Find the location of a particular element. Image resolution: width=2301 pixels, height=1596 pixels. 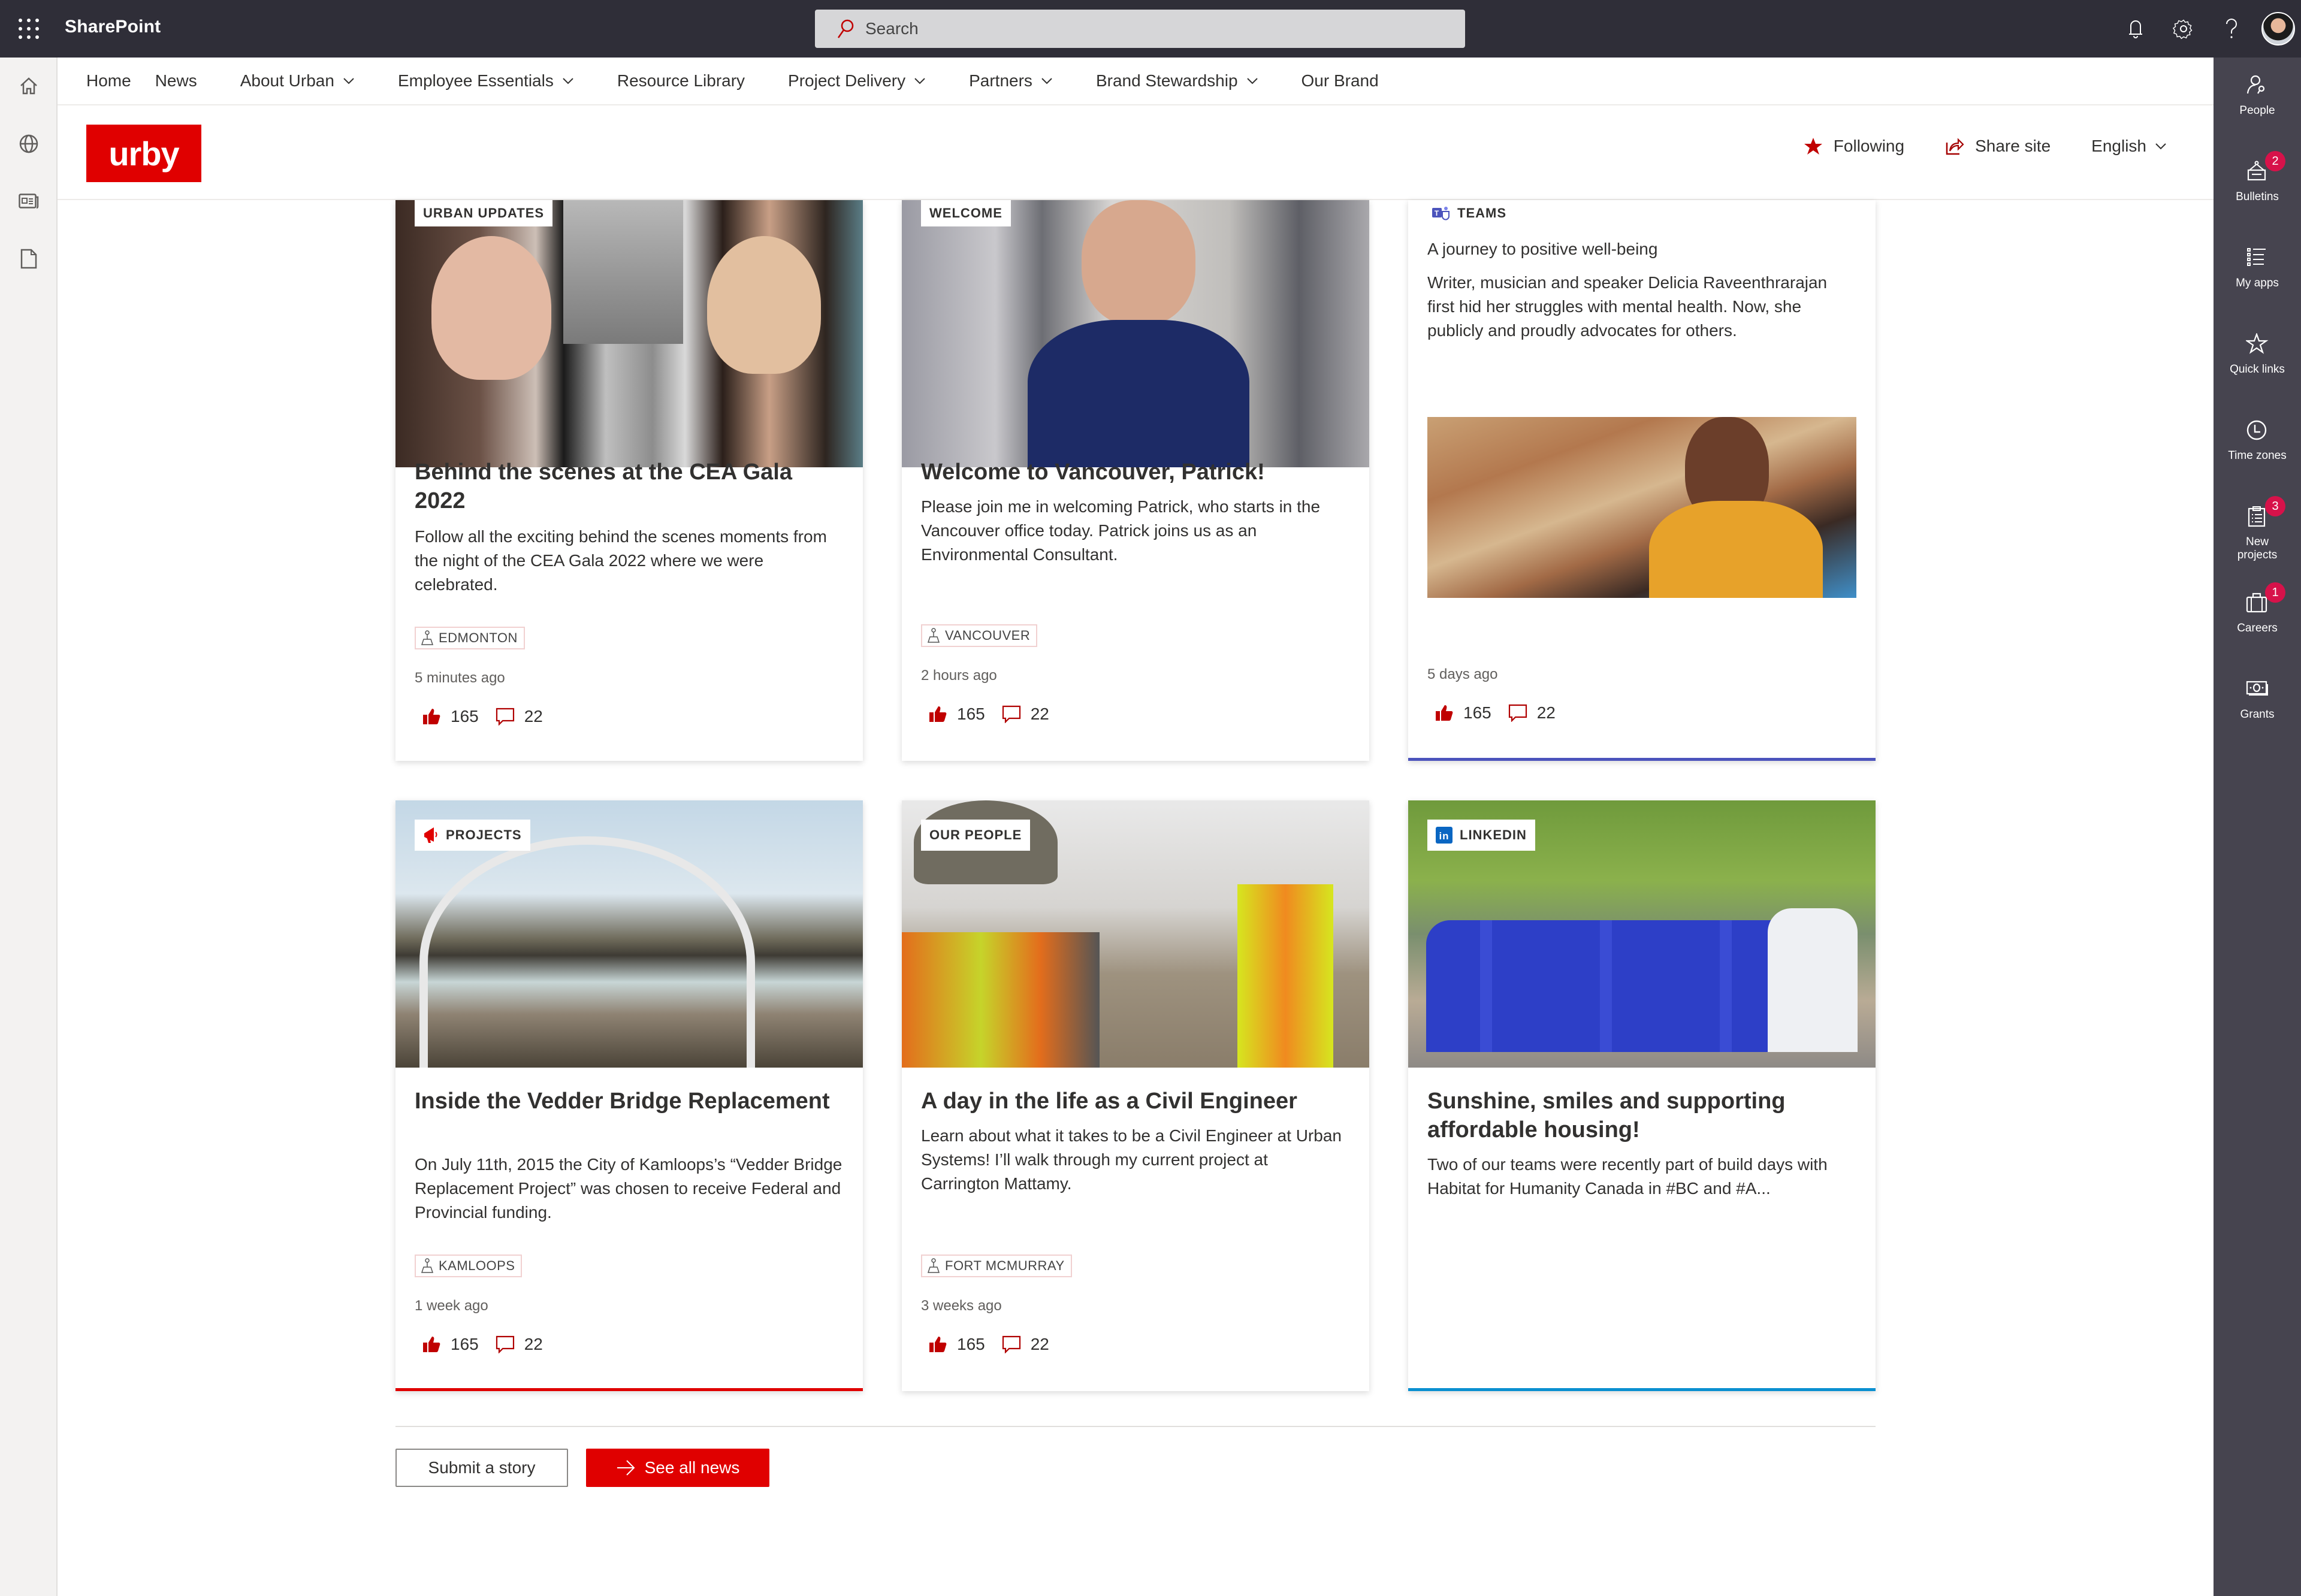

app-bar-item-people: People is located at coordinates (2257, 101).